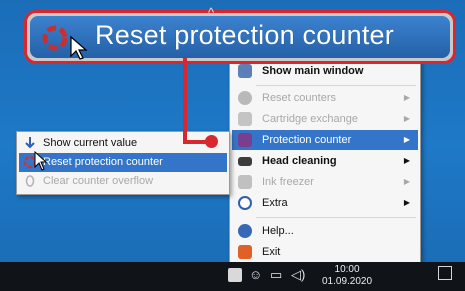 The image size is (465, 291). Describe the element at coordinates (325, 252) in the screenshot. I see `menu-item-exit: Exit` at that location.